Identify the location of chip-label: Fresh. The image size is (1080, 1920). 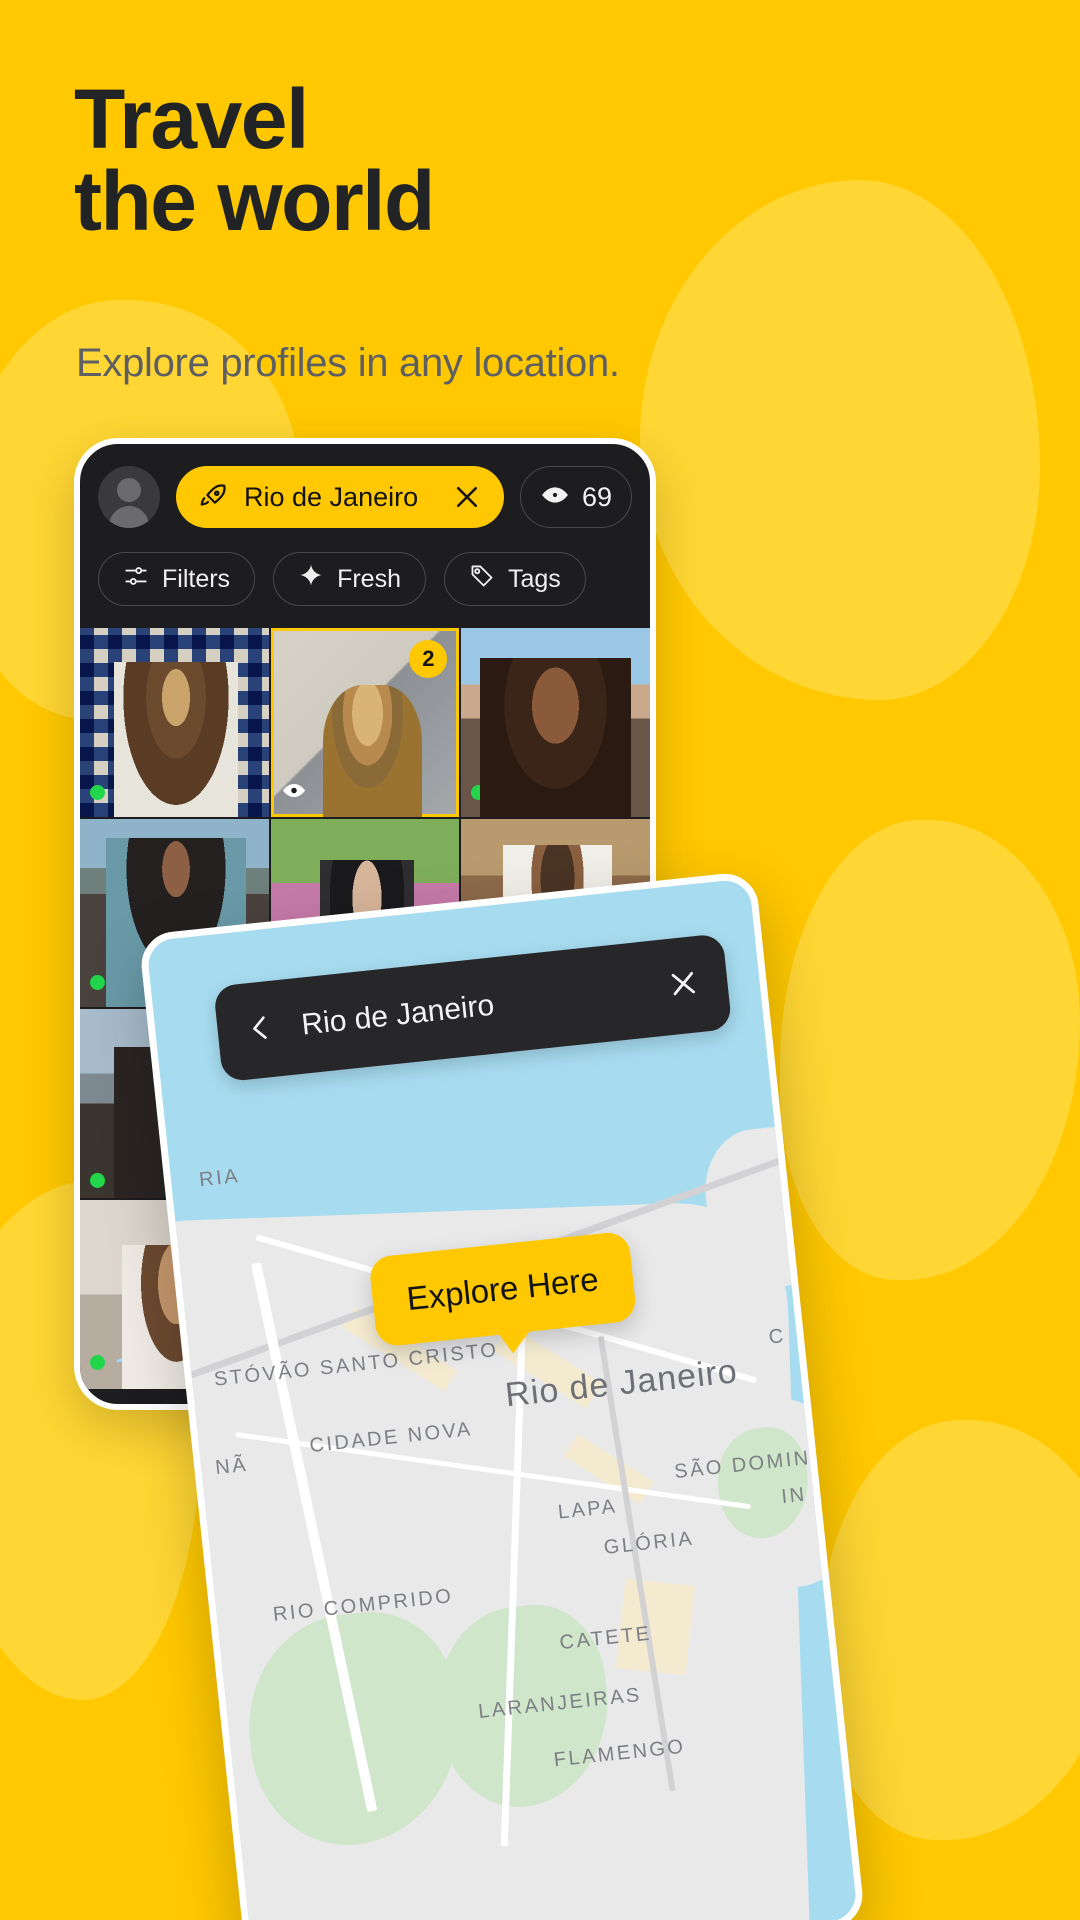
(369, 578).